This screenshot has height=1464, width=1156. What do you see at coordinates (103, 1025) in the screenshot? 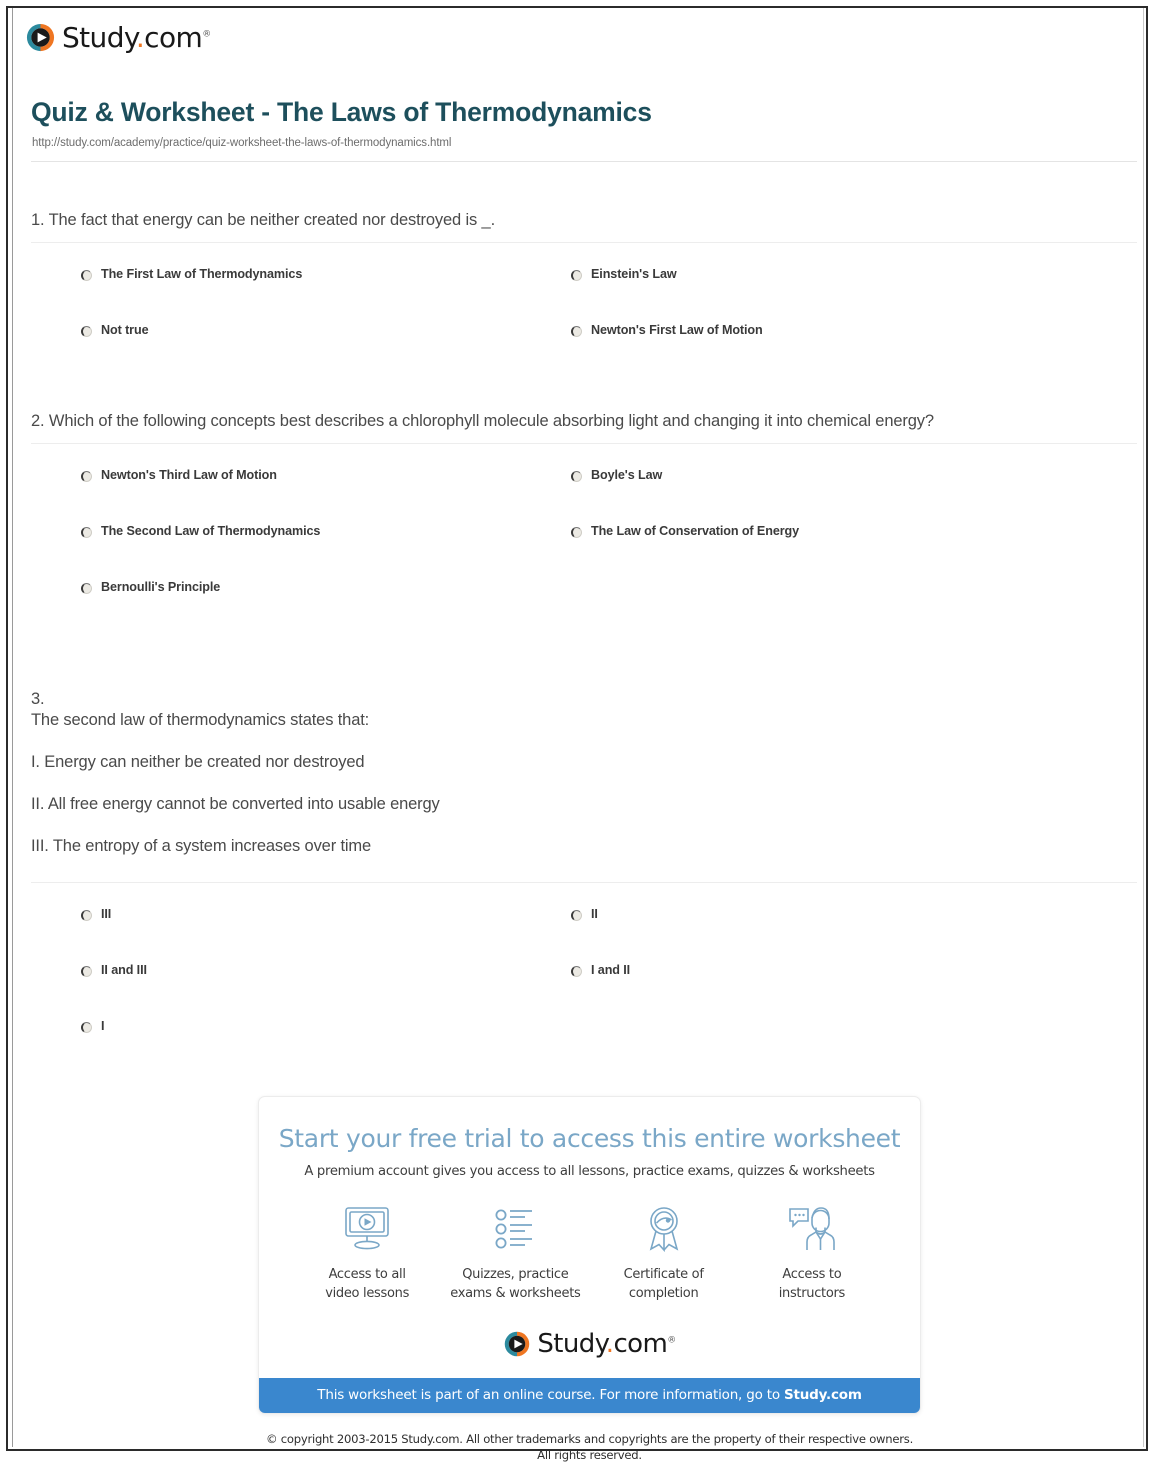
I see `option-label: I` at bounding box center [103, 1025].